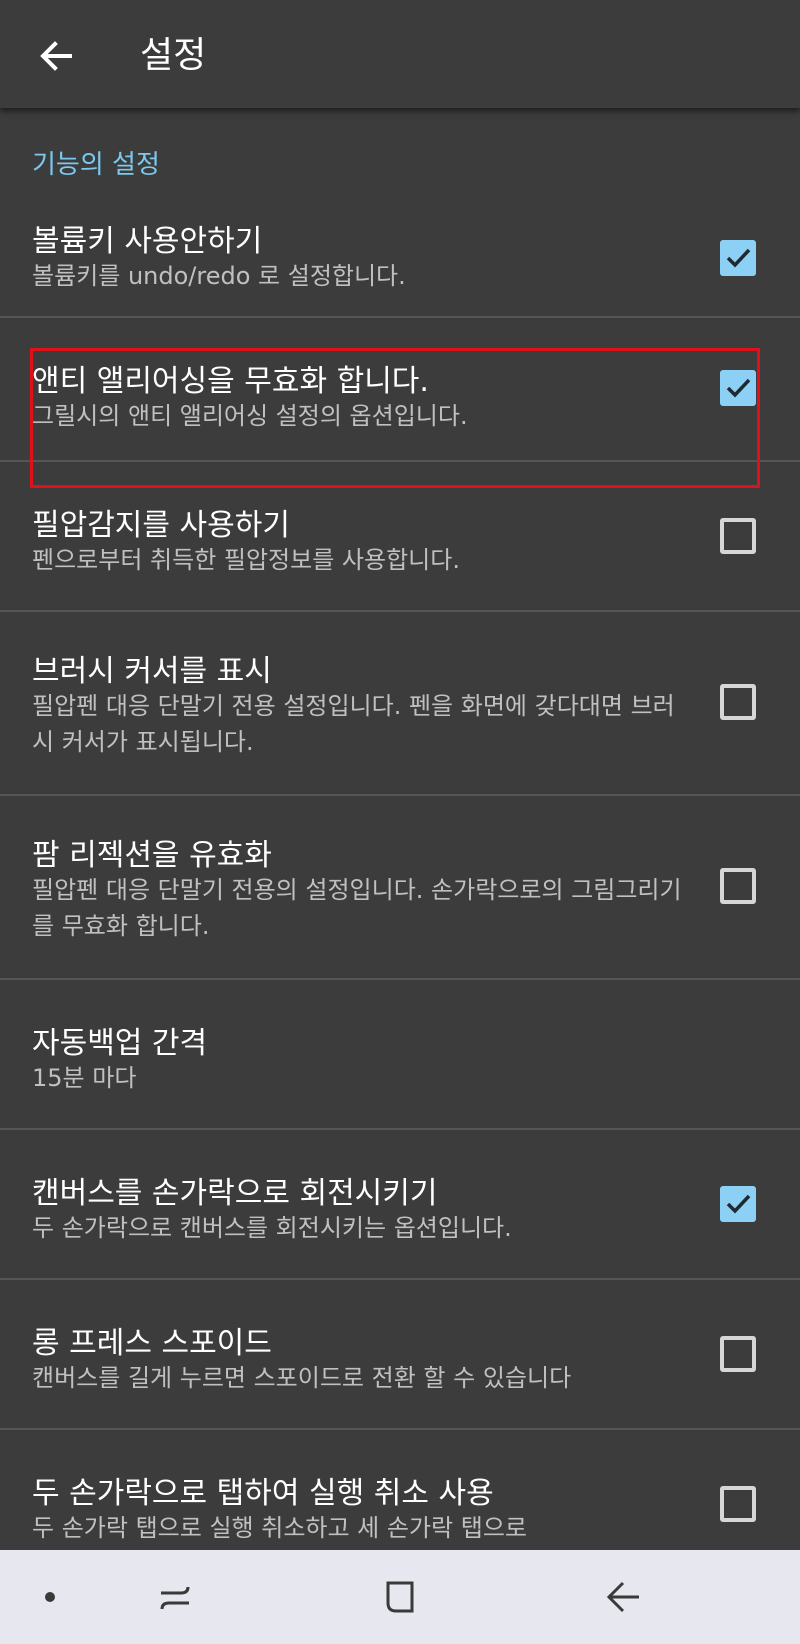  I want to click on setting-title: 롱 프레스 스포이드, so click(152, 1343).